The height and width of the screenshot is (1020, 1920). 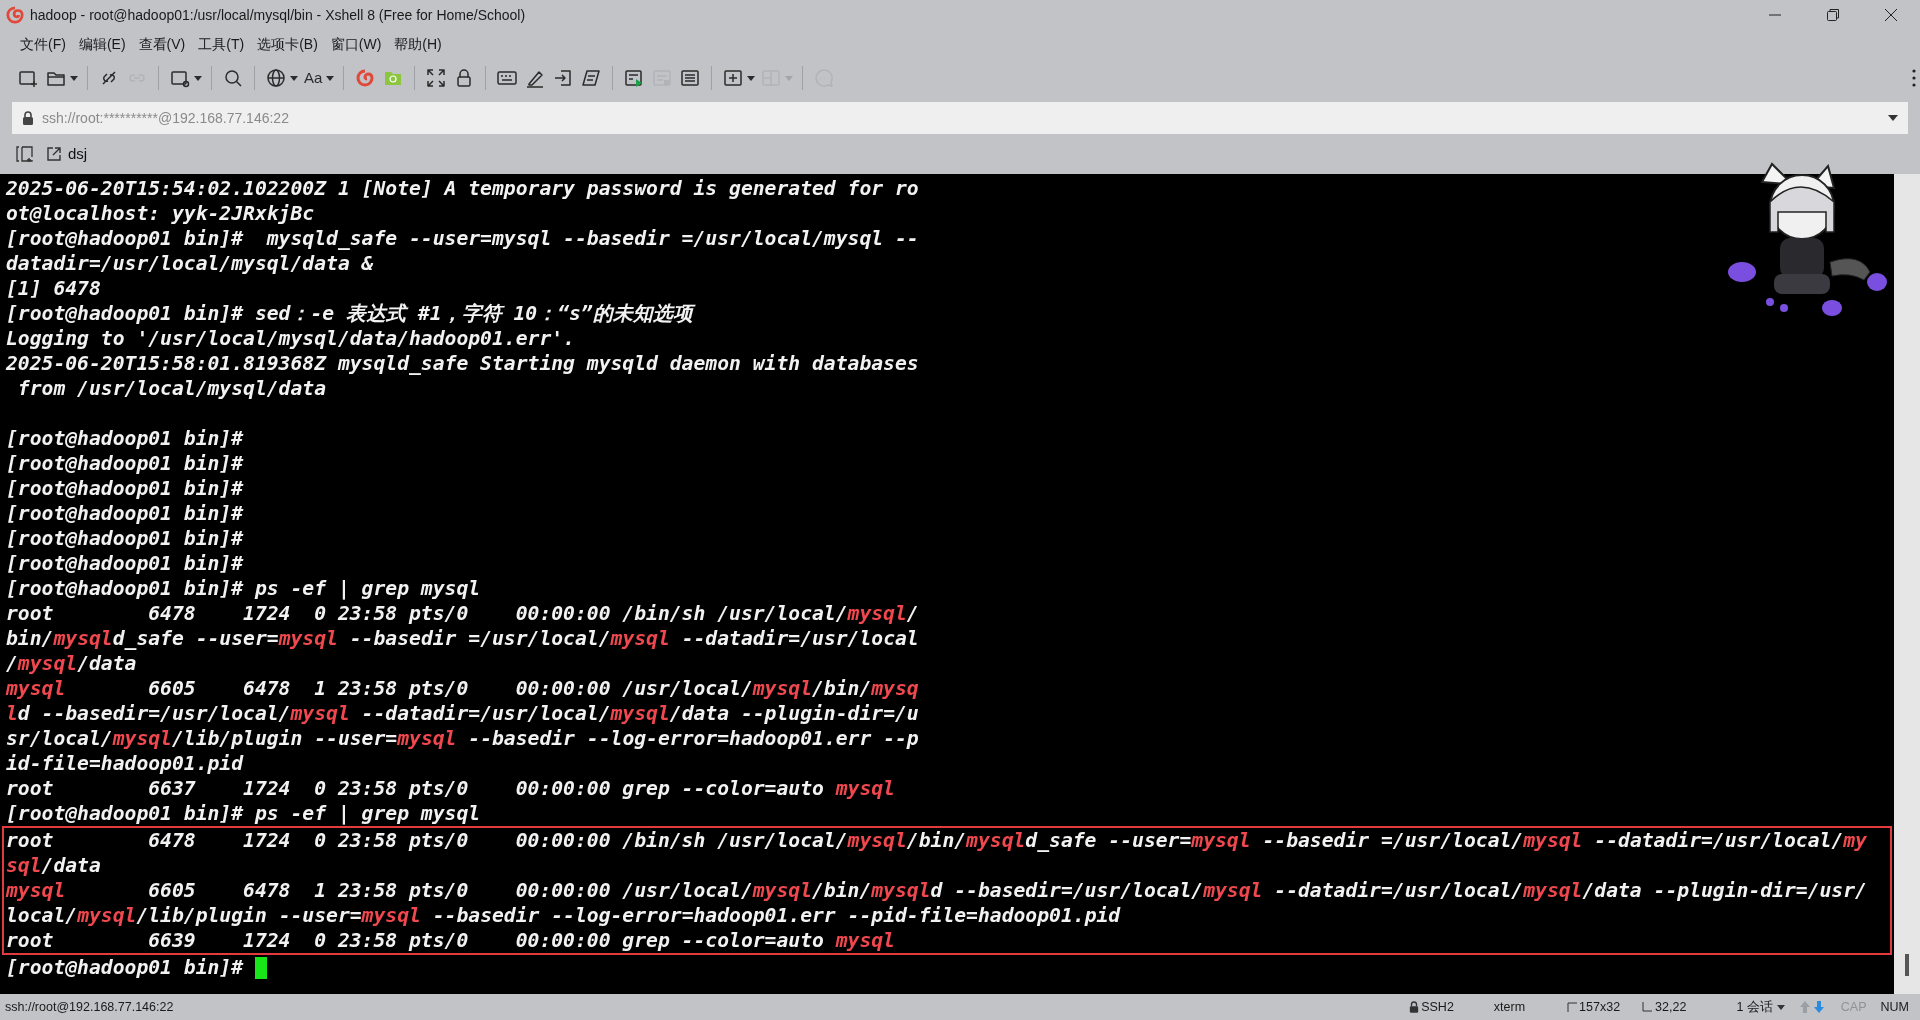 What do you see at coordinates (72, 663) in the screenshot?
I see `terminal-line: /mysql/data` at bounding box center [72, 663].